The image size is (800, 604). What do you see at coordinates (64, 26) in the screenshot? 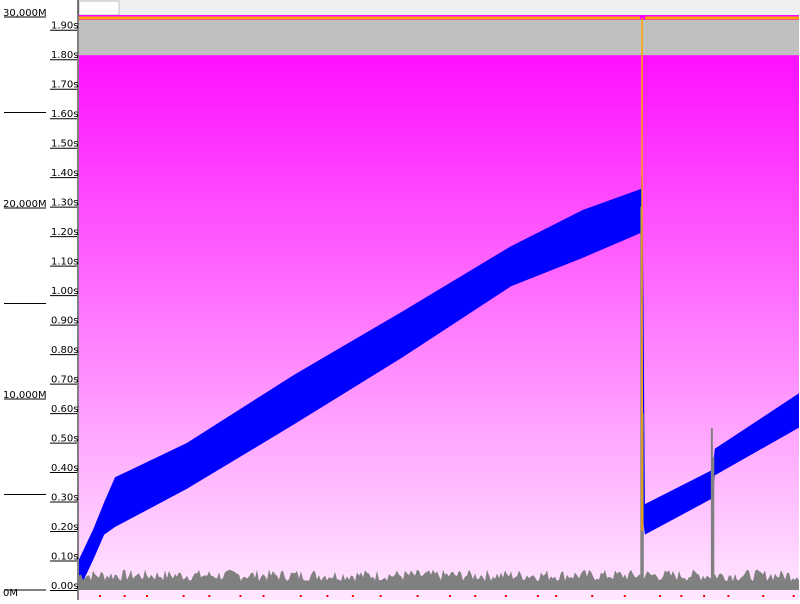
I see `right-tick-label: 1.90s` at bounding box center [64, 26].